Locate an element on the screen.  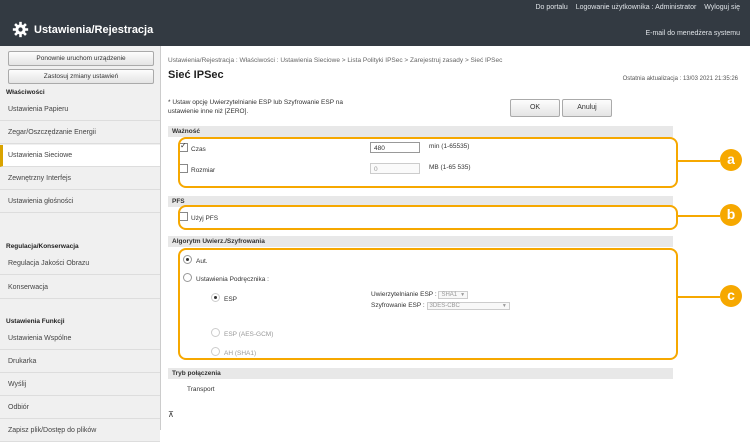
sidebar-item-maintenance: Konserwacja is located at coordinates (80, 288).